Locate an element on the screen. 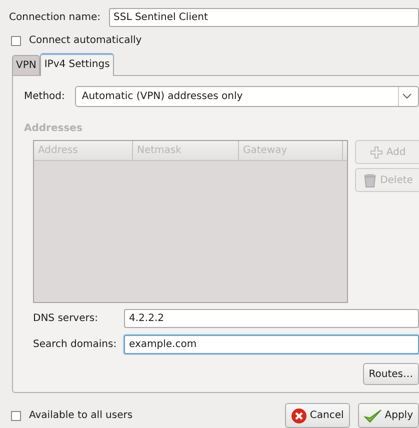 The height and width of the screenshot is (428, 419). checkbox-label: Available to all users is located at coordinates (81, 416).